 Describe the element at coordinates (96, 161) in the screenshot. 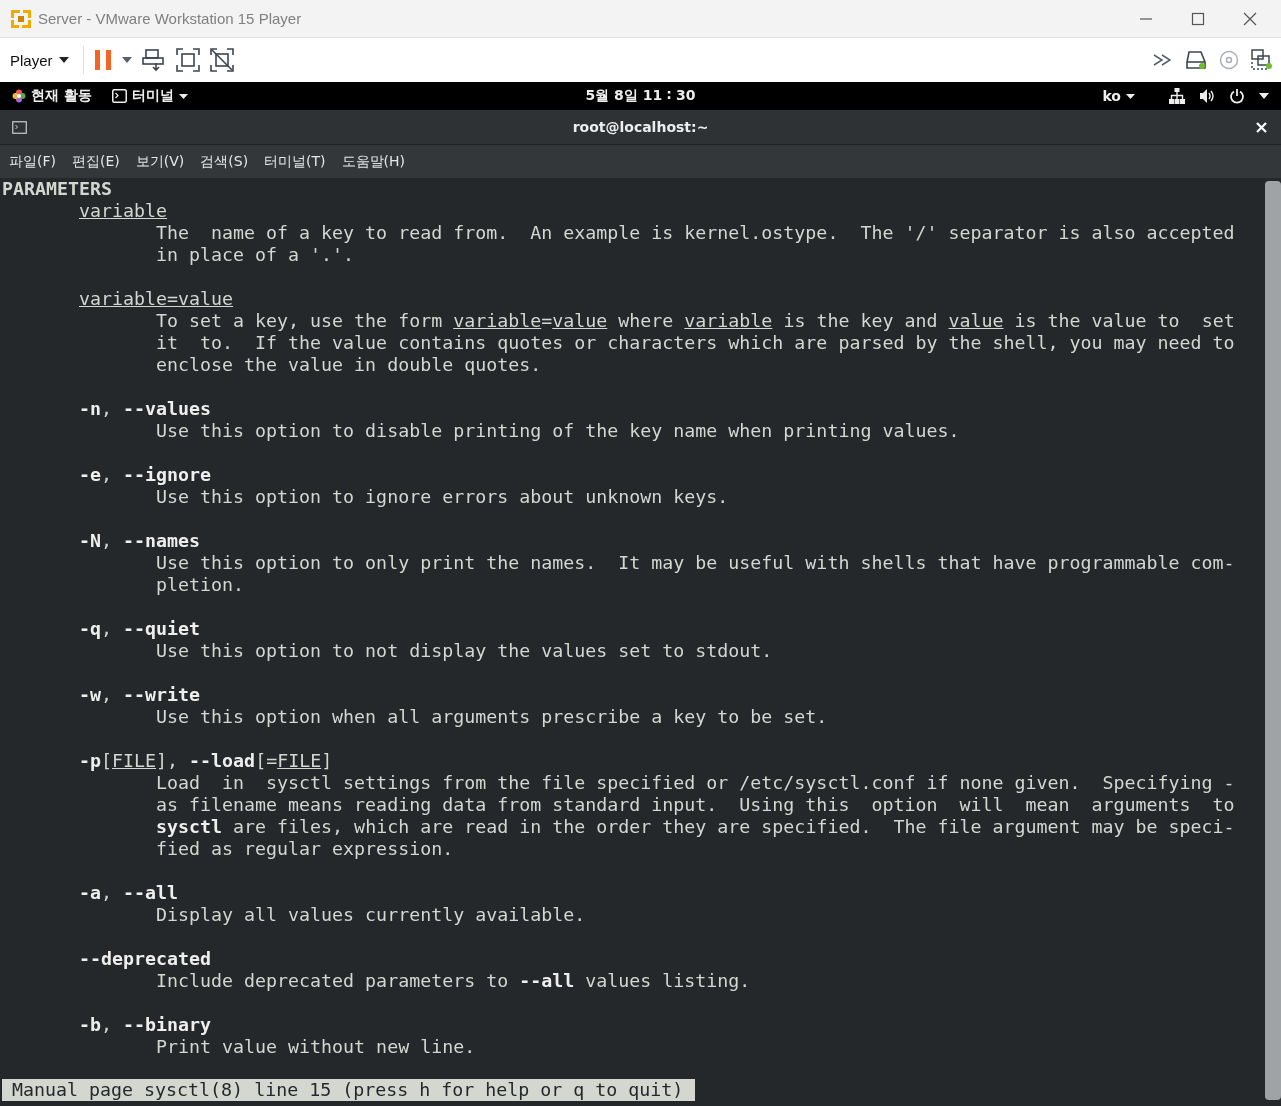

I see `menu-item: 편집(E)` at that location.